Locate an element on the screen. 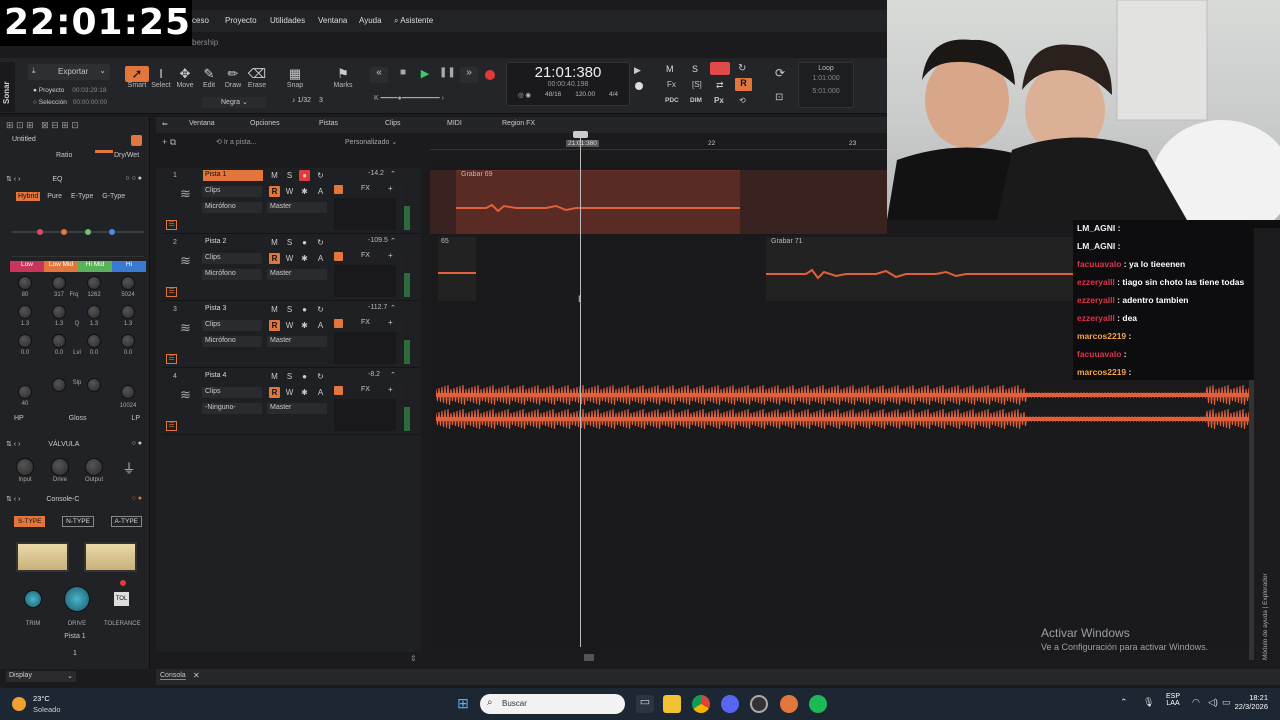 This screenshot has width=1280, height=720. menu-item-asistente: ⌕ Asistente is located at coordinates (413, 21).